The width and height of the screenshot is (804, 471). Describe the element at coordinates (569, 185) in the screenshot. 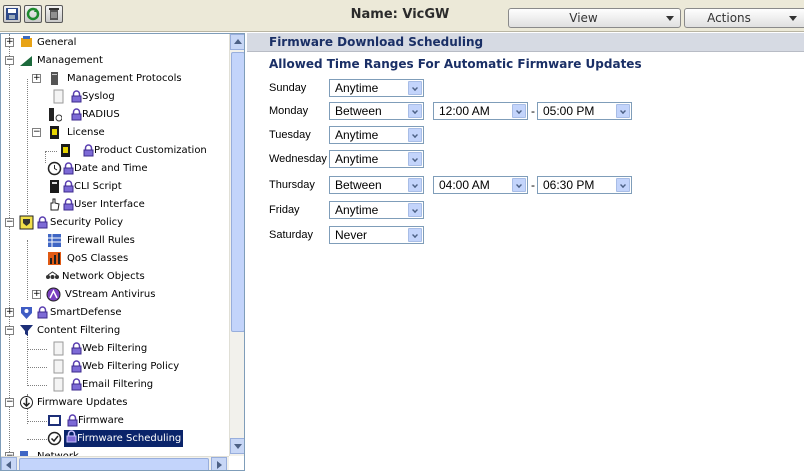

I see `select-value: 06:30 PM` at that location.